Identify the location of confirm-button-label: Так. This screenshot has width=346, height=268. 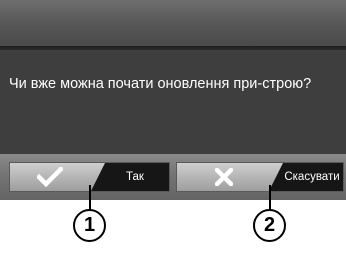
(130, 177).